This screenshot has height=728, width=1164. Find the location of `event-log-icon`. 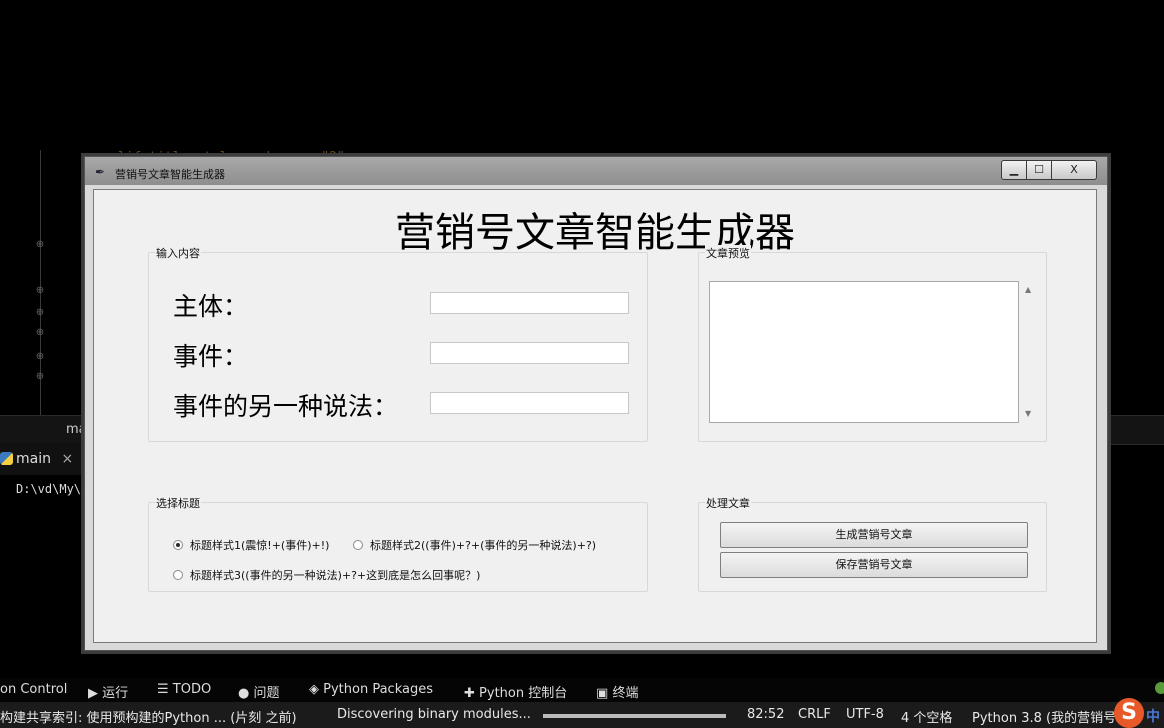

event-log-icon is located at coordinates (1159, 688).